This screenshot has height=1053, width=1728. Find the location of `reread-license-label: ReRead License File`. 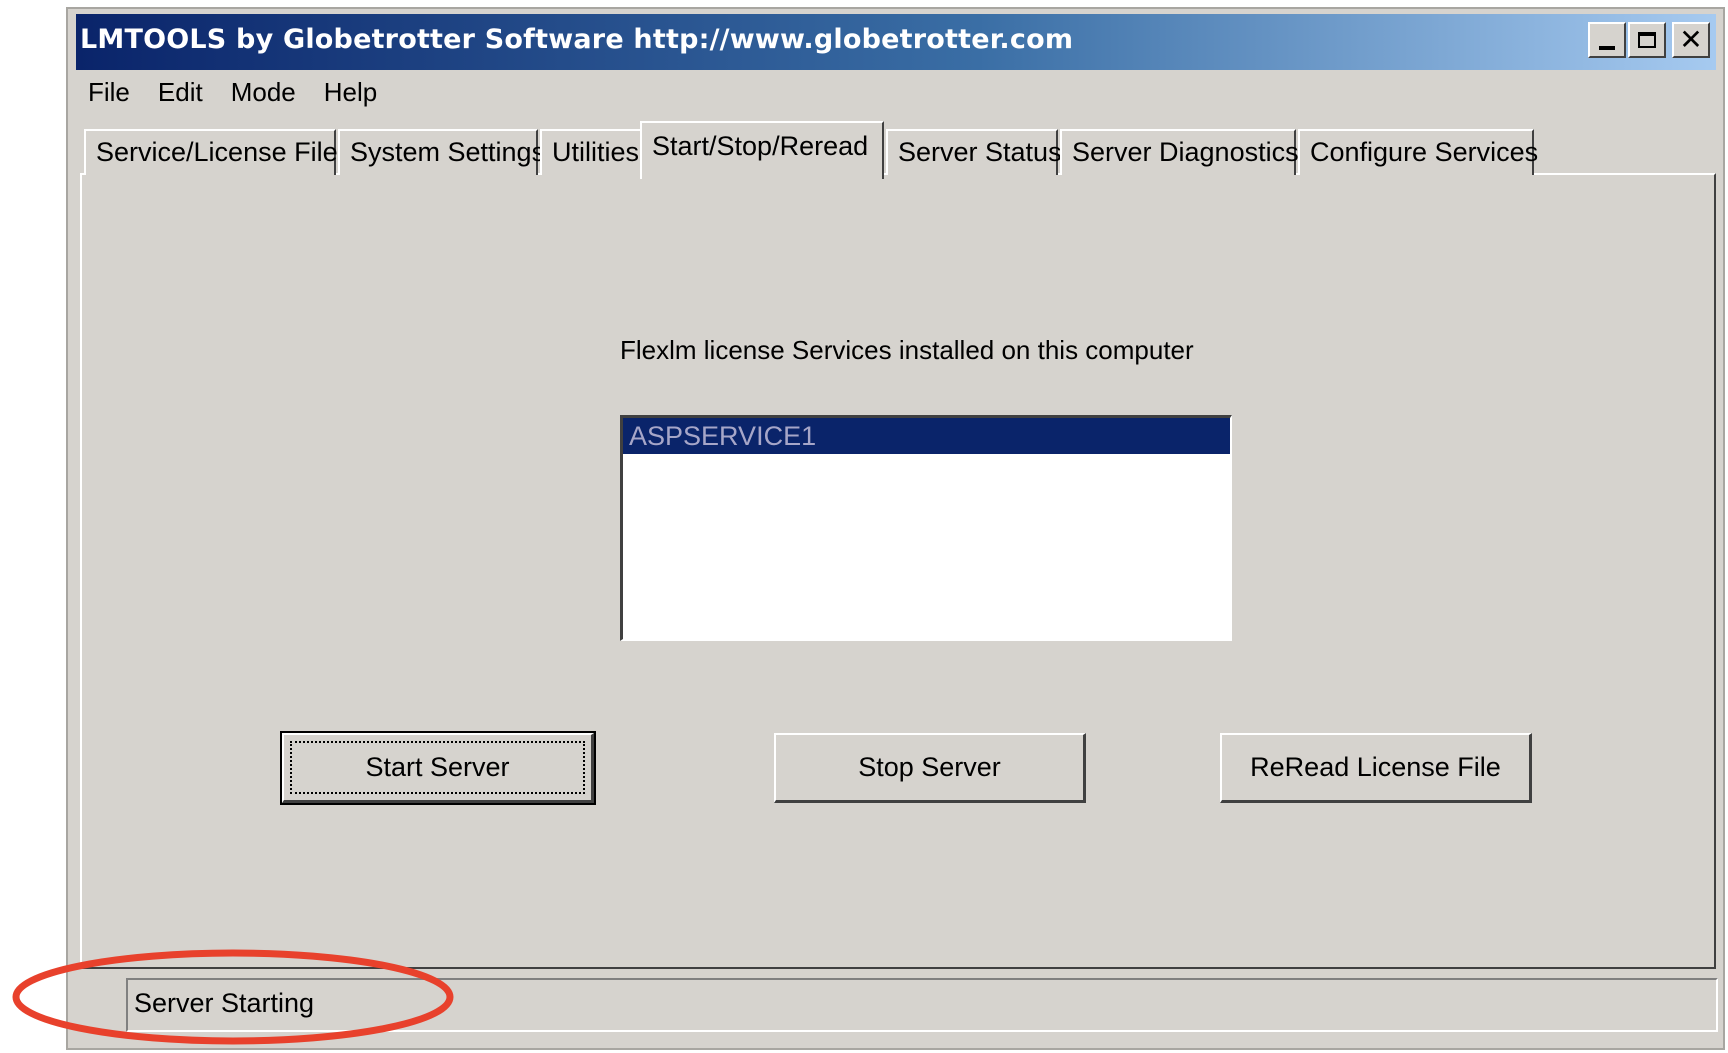

reread-license-label: ReRead License File is located at coordinates (1375, 767).